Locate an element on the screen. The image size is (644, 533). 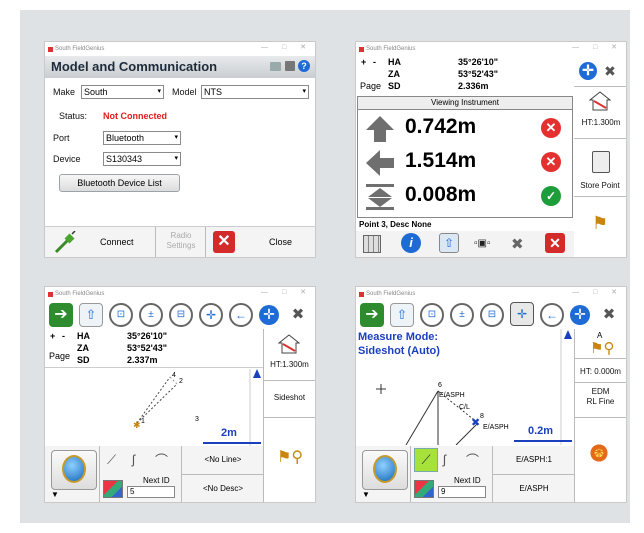
arrow-left-icon is located at coordinates (380, 163).